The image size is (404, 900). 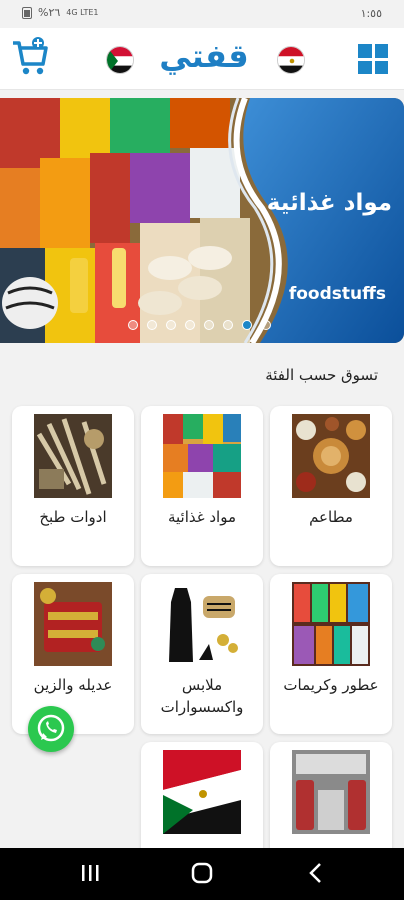 I want to click on banner-title-ar: مواد غذائية, so click(x=329, y=203).